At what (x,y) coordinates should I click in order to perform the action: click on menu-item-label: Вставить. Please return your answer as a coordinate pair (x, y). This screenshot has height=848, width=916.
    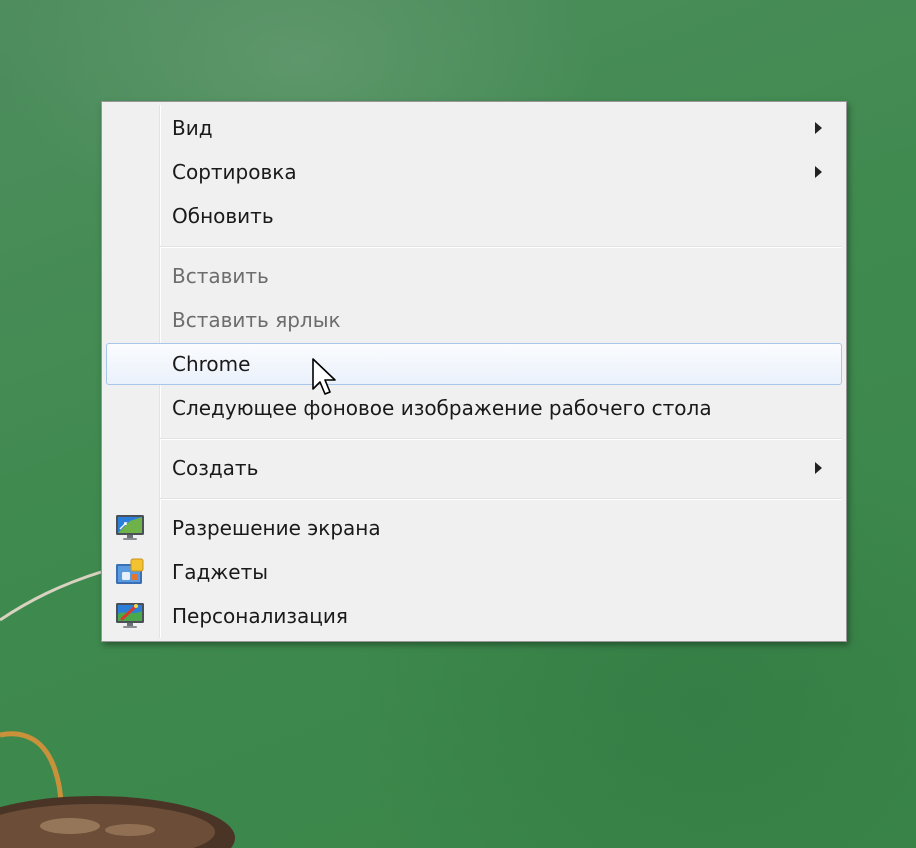
    Looking at the image, I should click on (220, 276).